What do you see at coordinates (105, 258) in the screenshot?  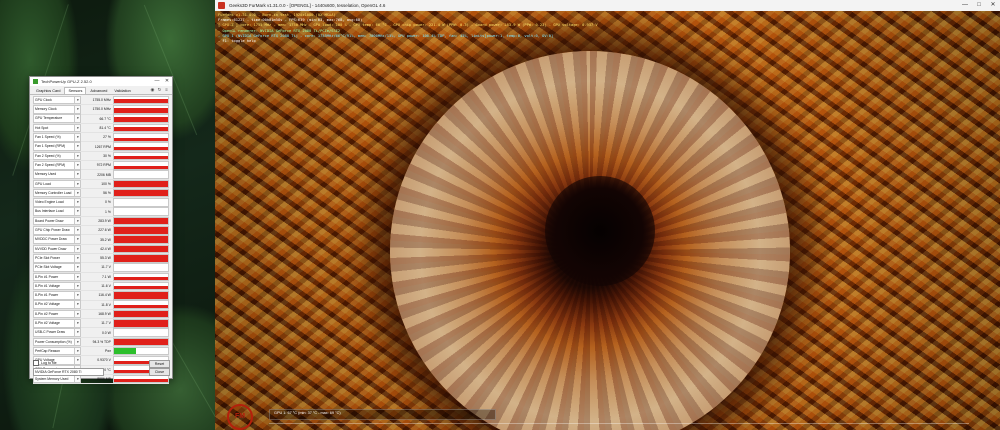 I see `sensor-value: 55.3 W` at bounding box center [105, 258].